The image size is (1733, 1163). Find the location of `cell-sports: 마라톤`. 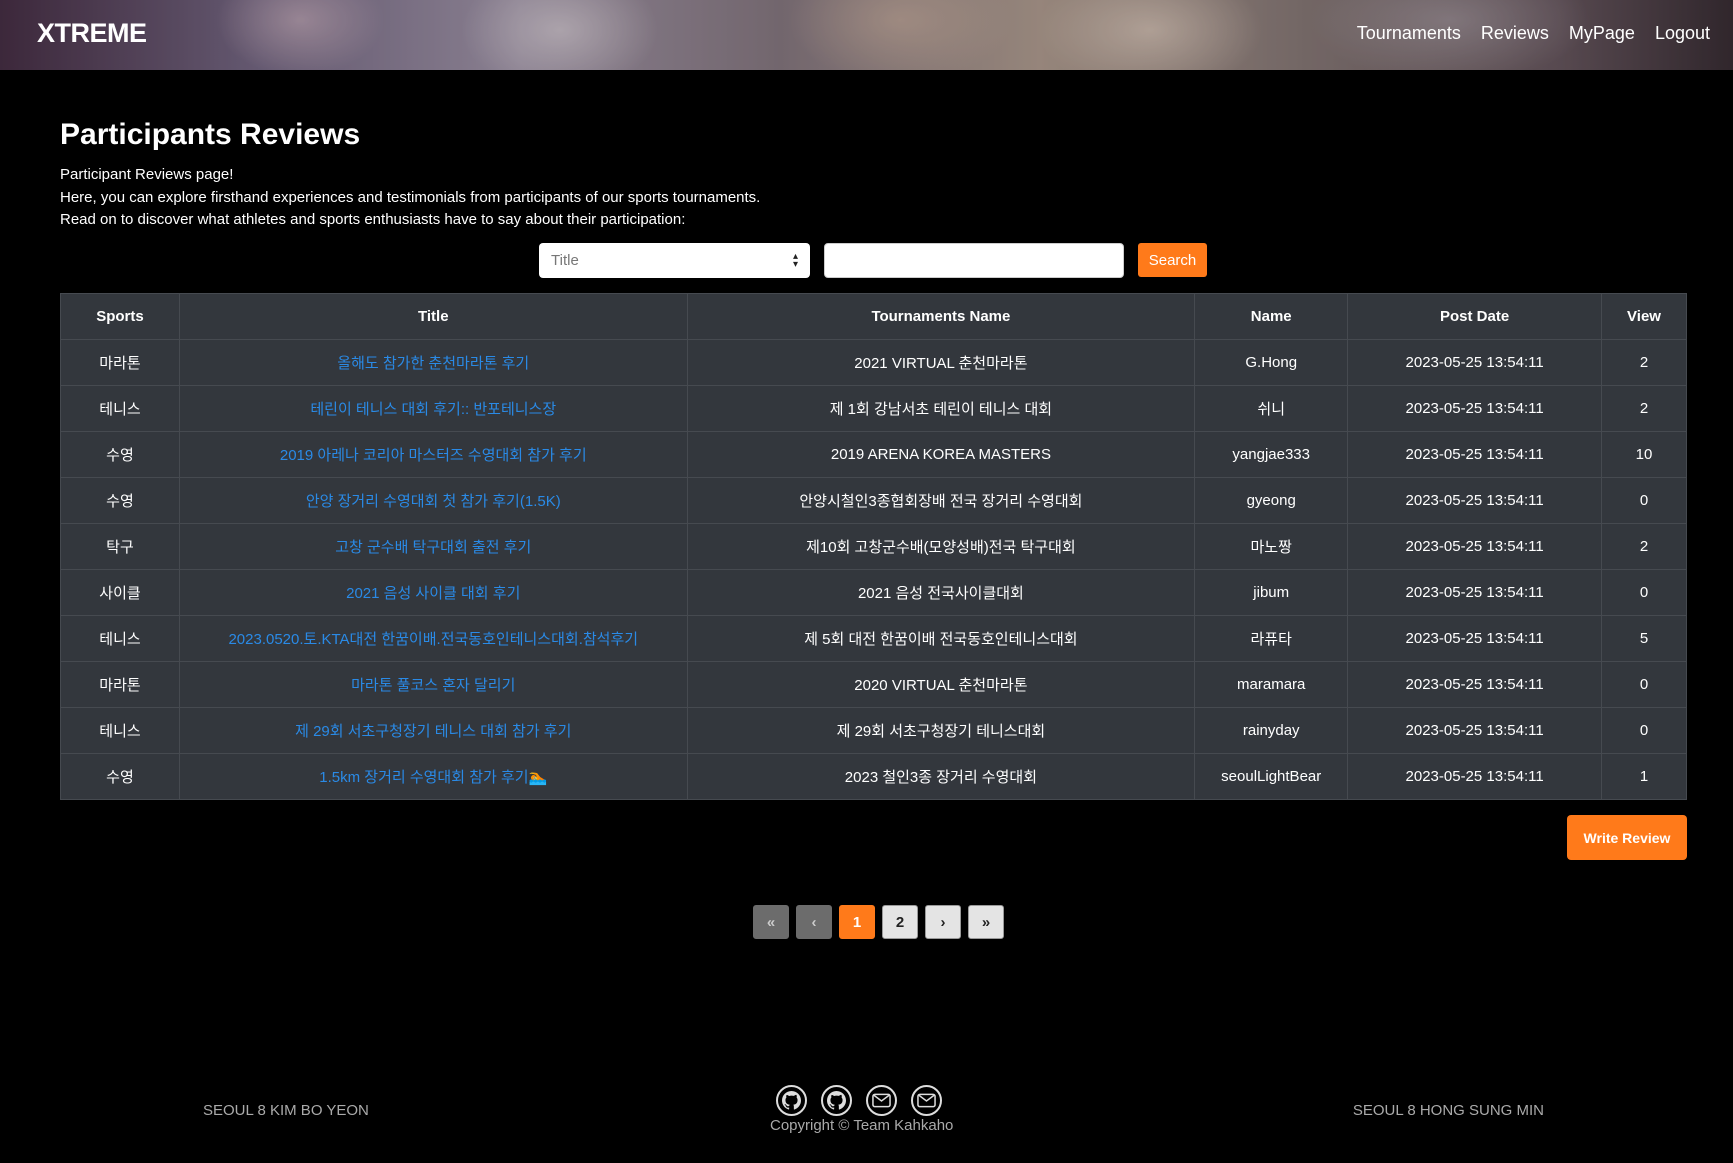

cell-sports: 마라톤 is located at coordinates (120, 684).